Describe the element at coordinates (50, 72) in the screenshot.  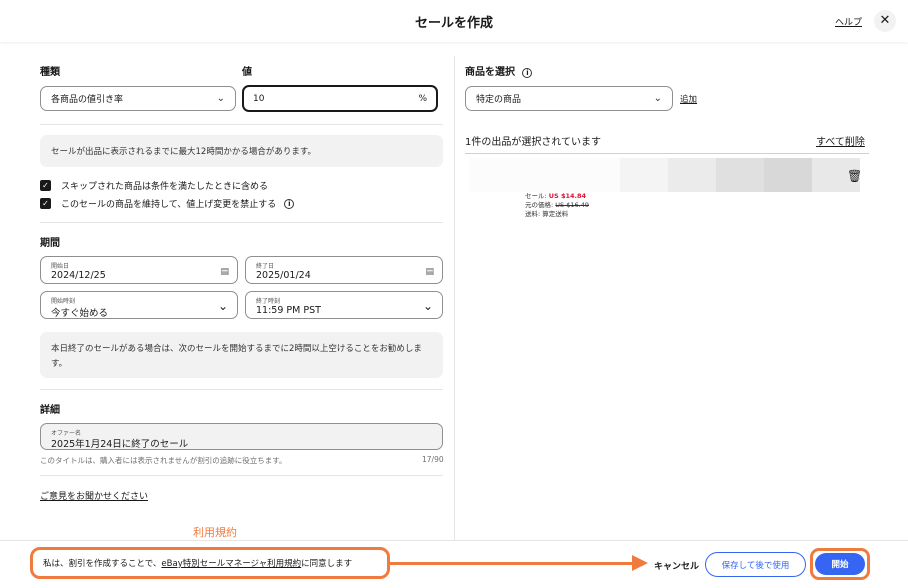
I see `type-label: 種類` at that location.